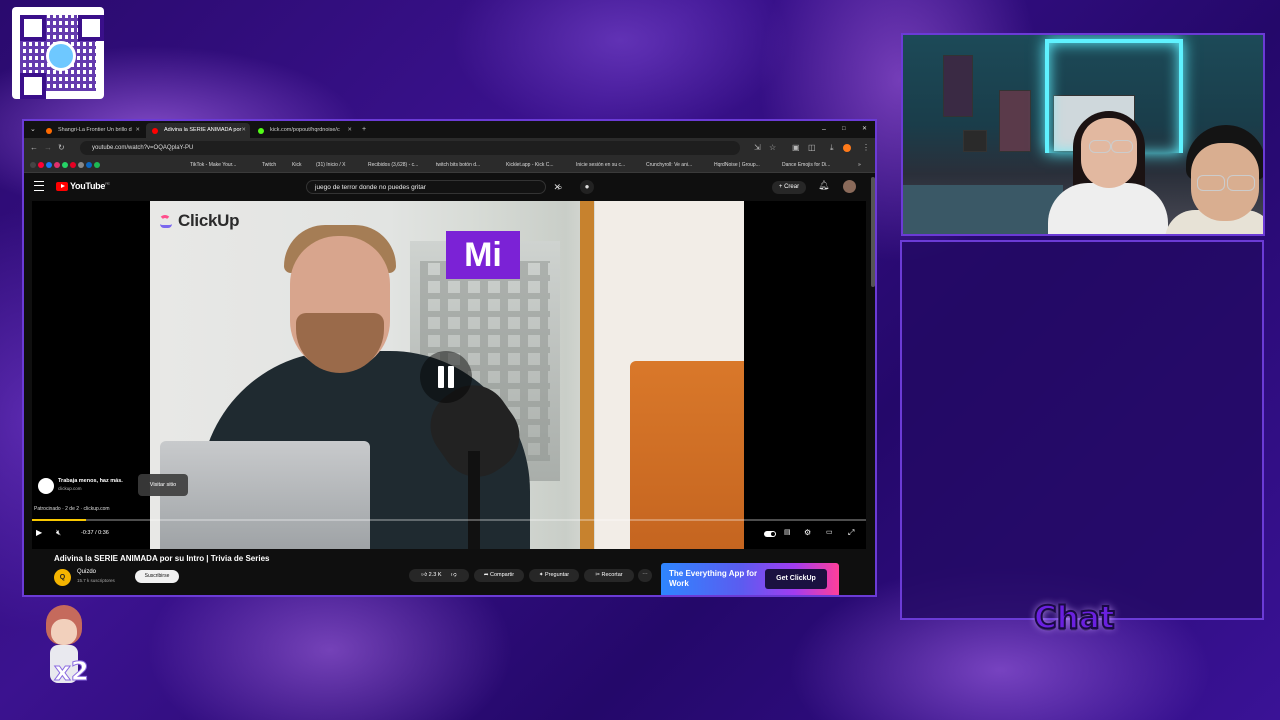 Image resolution: width=1280 pixels, height=720 pixels. I want to click on subtitles-icon: ▤, so click(787, 533).